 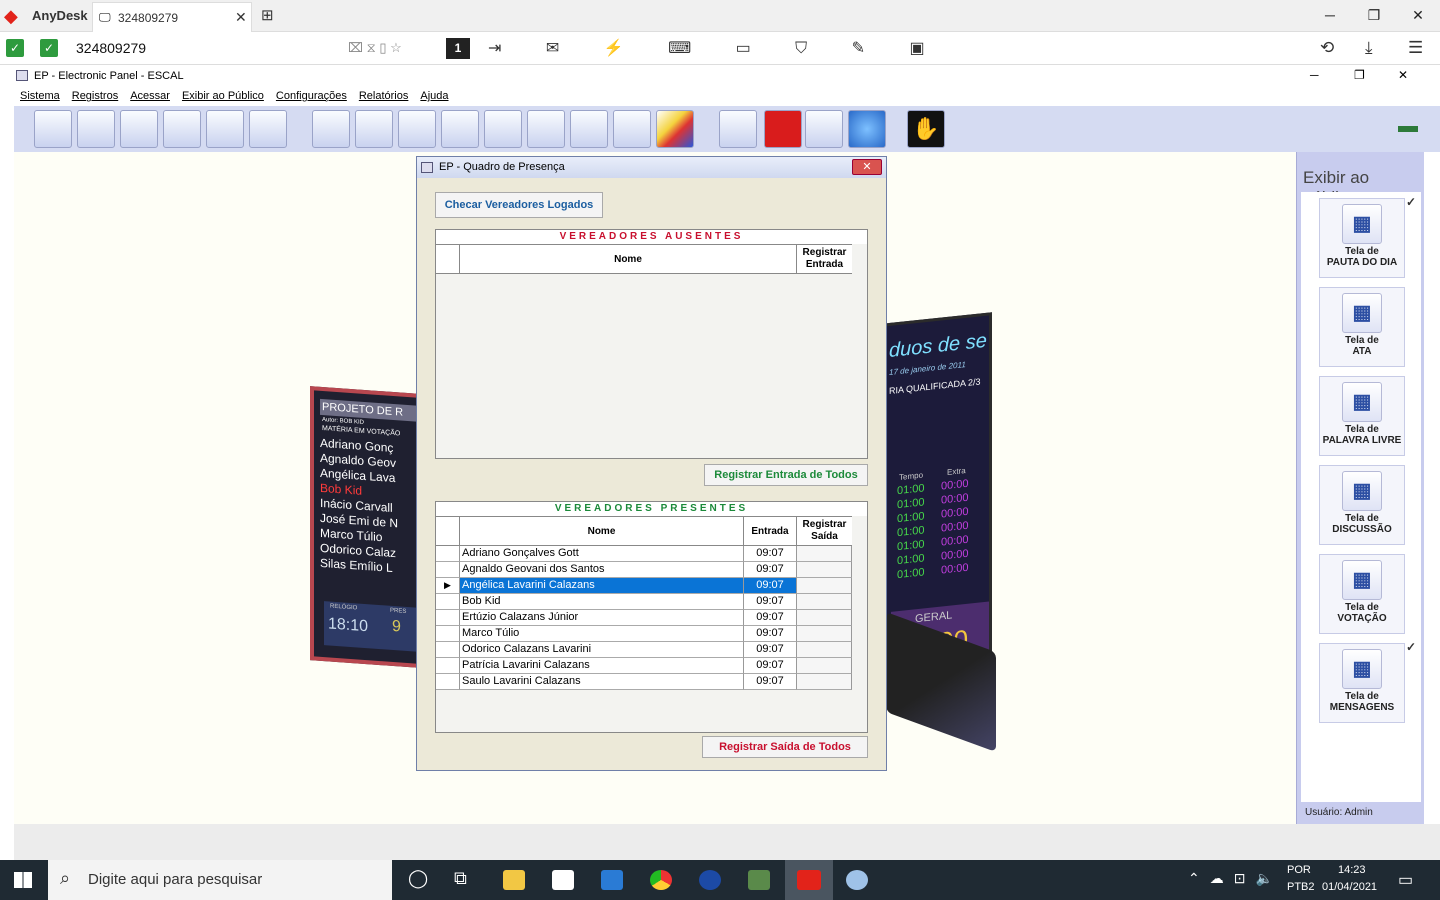 What do you see at coordinates (220, 880) in the screenshot?
I see `taskbar-search: Digite aqui para pesquisar` at bounding box center [220, 880].